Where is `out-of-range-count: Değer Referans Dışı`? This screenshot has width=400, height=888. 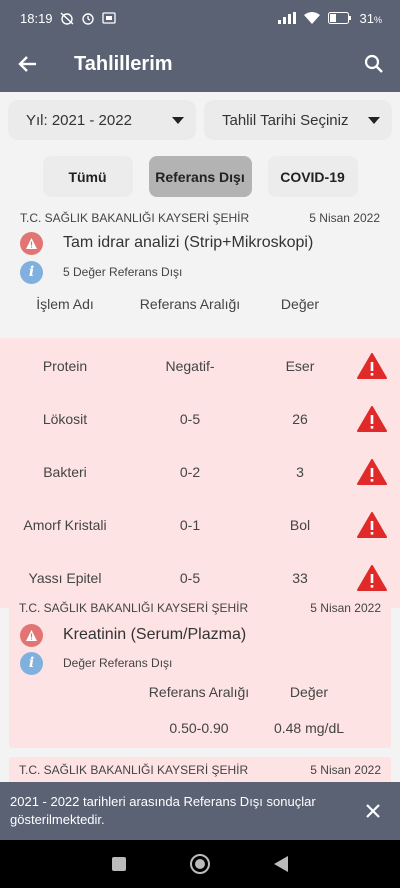 out-of-range-count: Değer Referans Dışı is located at coordinates (118, 663).